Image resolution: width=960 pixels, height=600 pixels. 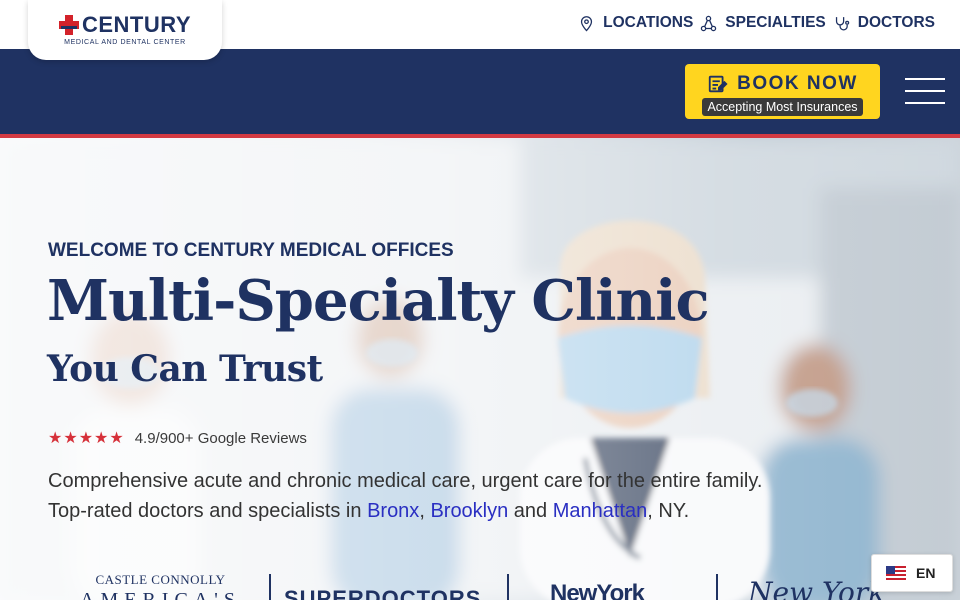 What do you see at coordinates (797, 83) in the screenshot?
I see `book-now-label: BOOK NOW` at bounding box center [797, 83].